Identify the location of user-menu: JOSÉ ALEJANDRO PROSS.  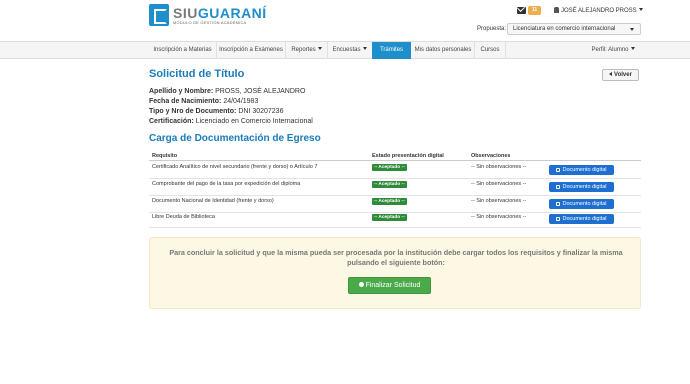
(598, 10).